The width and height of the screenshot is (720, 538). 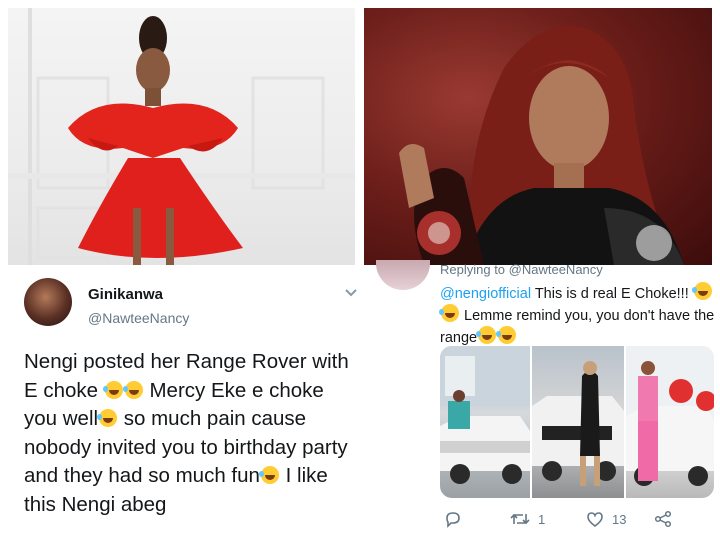 I want to click on like-button: 13, so click(x=606, y=519).